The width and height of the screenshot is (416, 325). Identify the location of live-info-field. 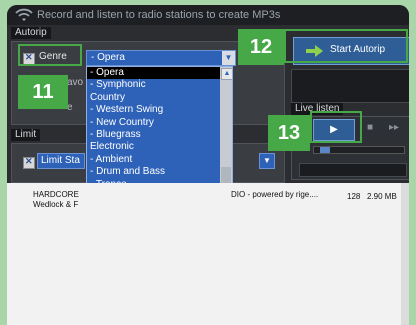
(353, 170).